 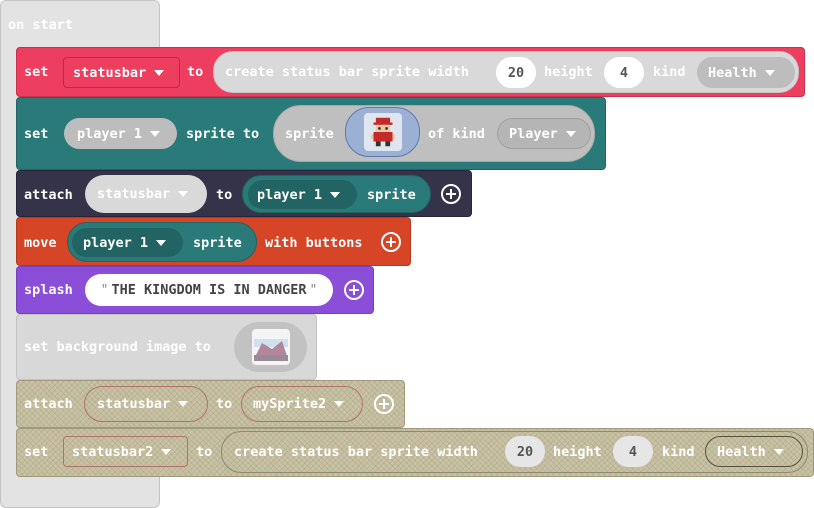 I want to click on background-image-thumbnail, so click(x=270, y=347).